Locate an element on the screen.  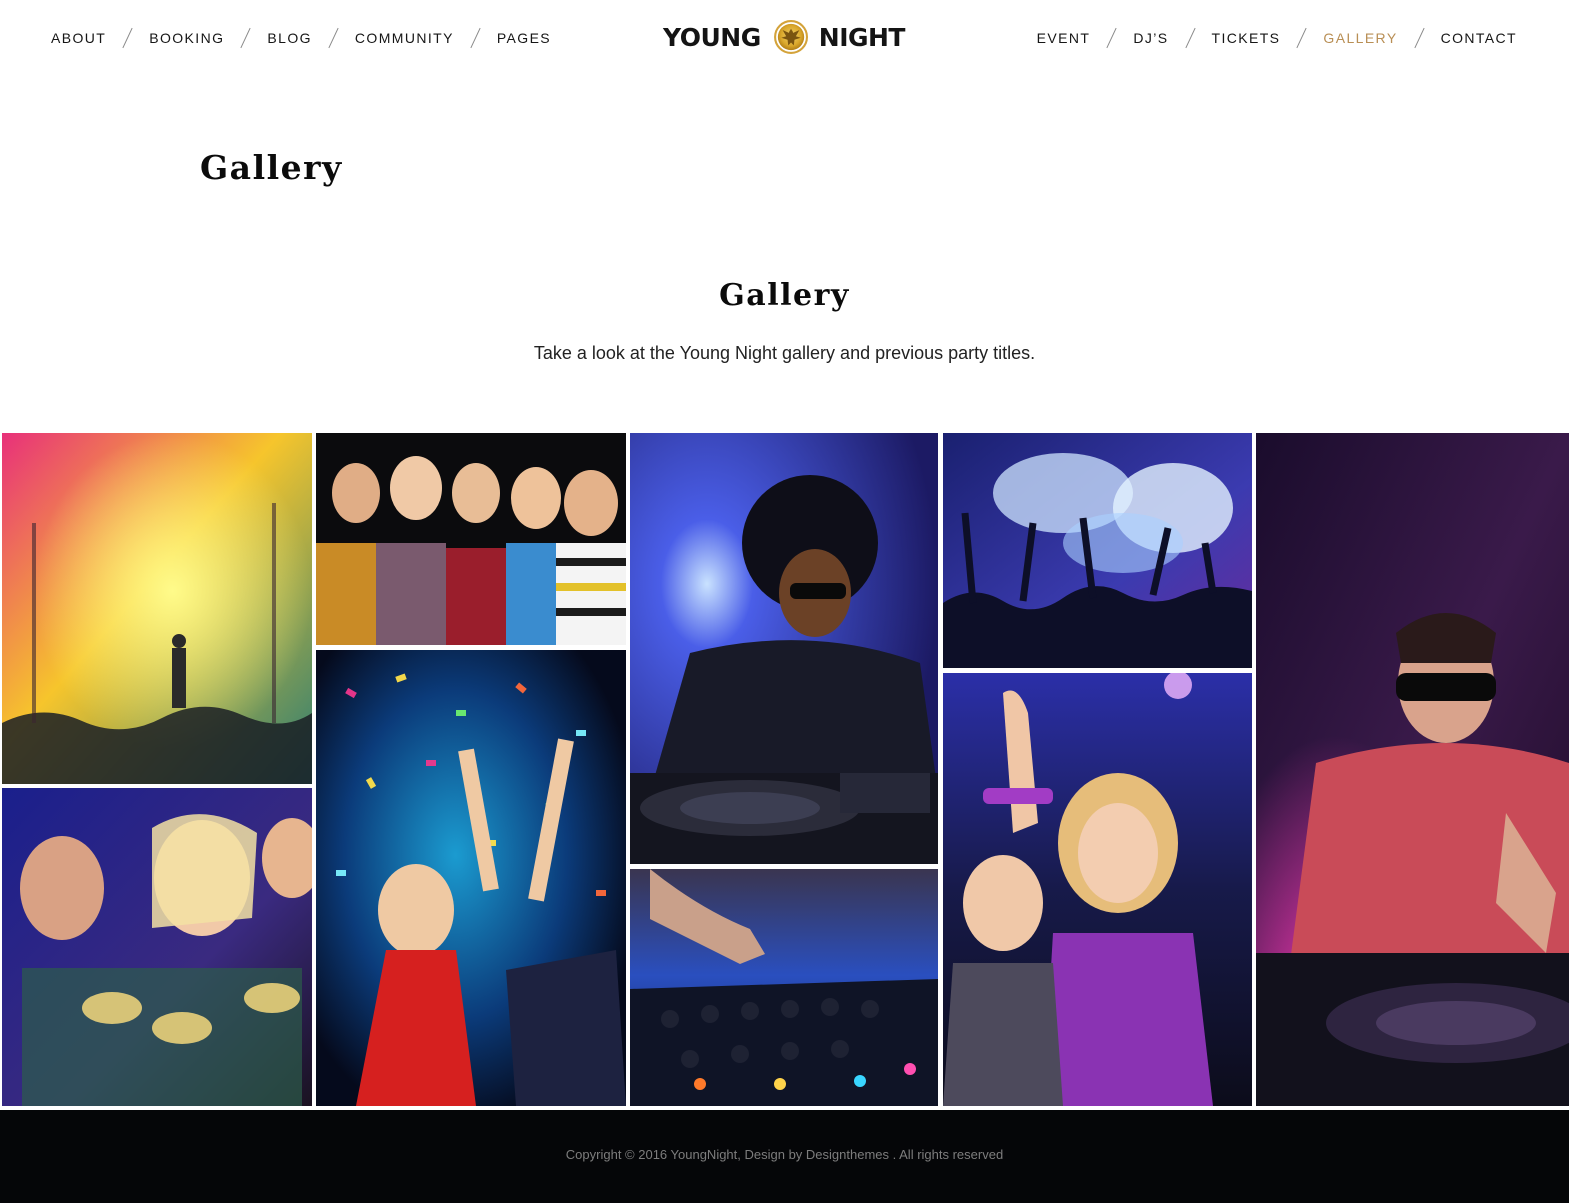
crowd-smoke-photo is located at coordinates (1097, 550).